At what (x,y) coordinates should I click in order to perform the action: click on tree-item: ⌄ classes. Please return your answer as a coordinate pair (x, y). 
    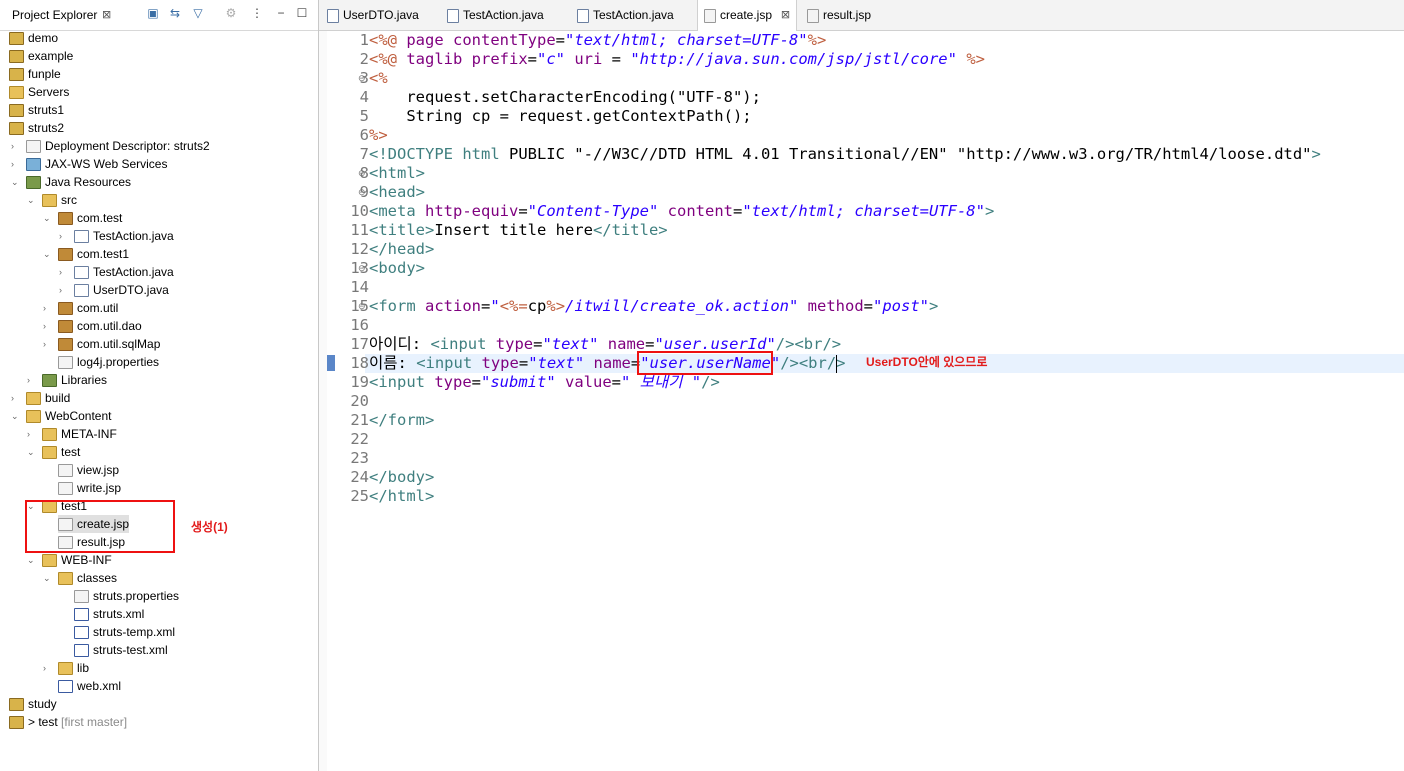
    Looking at the image, I should click on (80, 578).